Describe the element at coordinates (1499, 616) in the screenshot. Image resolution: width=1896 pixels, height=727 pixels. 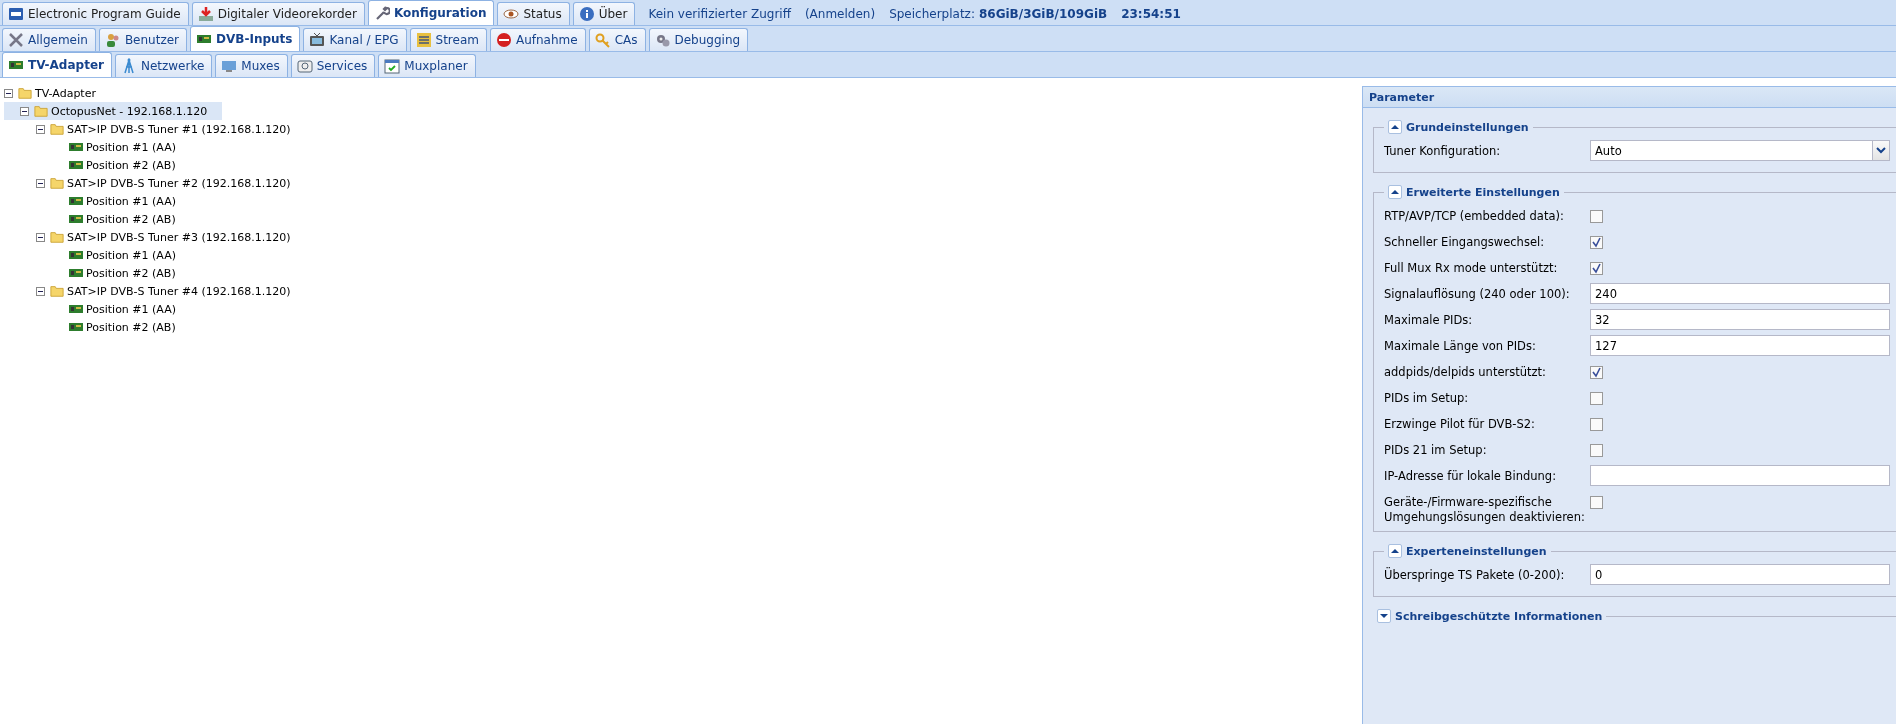
I see `section-title: Schreibgeschützte Informationen` at that location.